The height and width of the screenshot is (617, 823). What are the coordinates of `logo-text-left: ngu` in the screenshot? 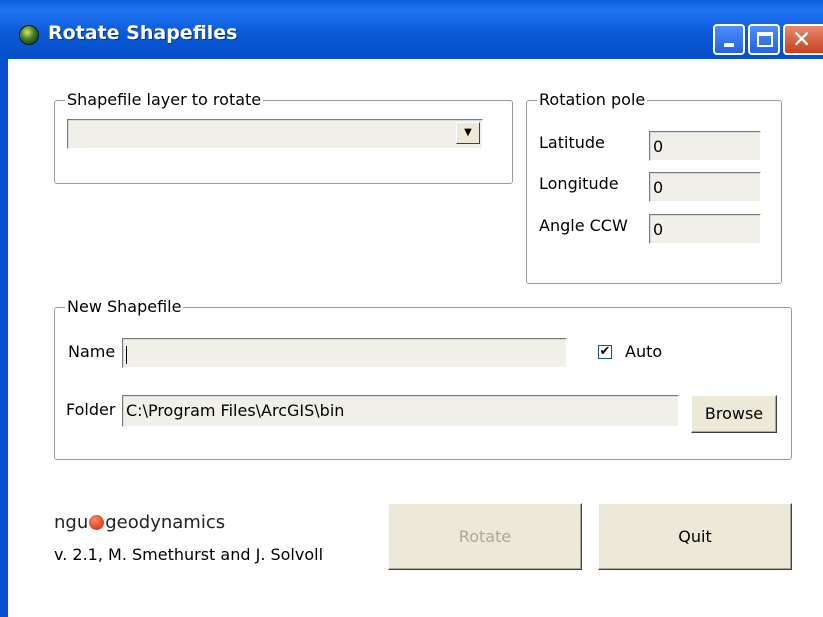 It's located at (71, 522).